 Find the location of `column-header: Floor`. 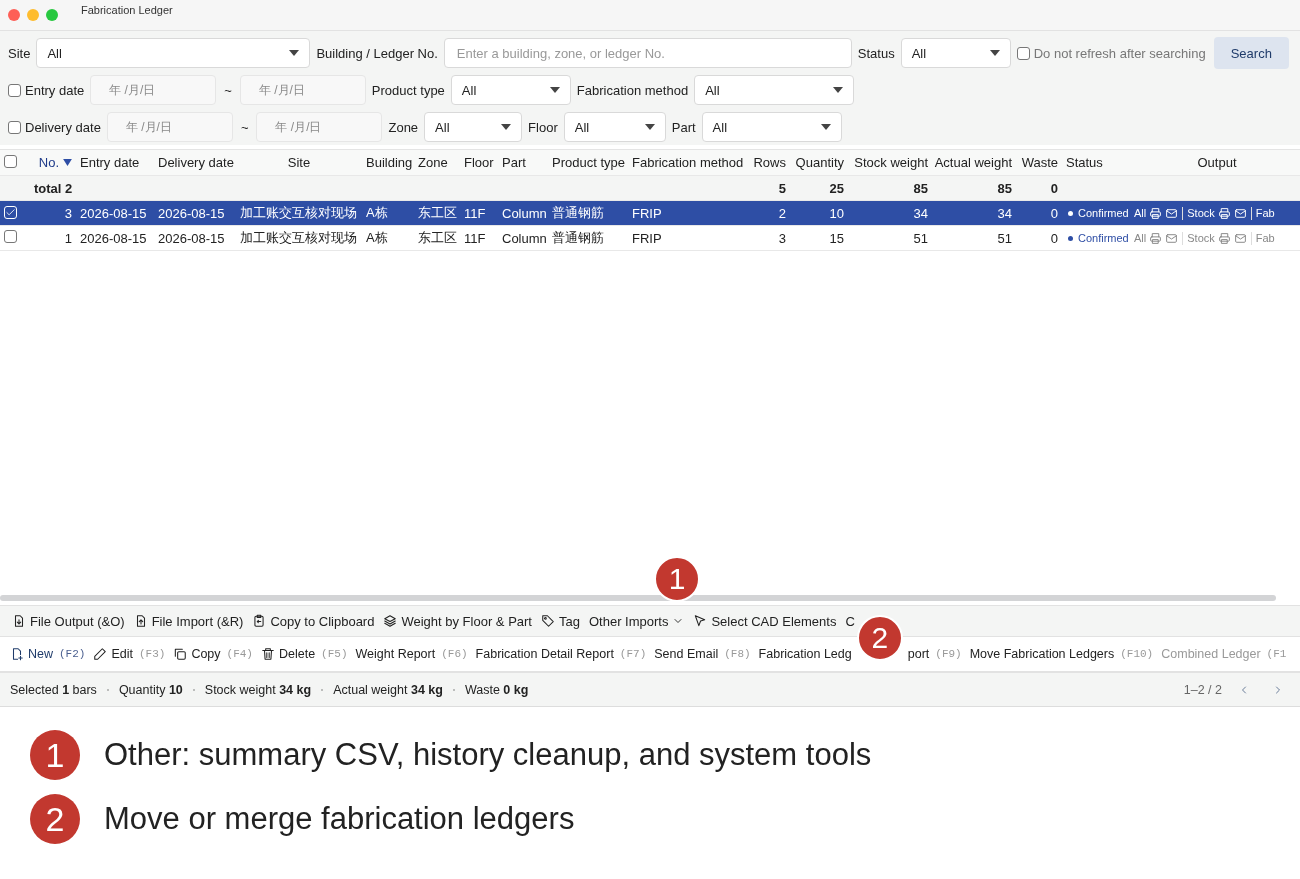

column-header: Floor is located at coordinates (479, 162).